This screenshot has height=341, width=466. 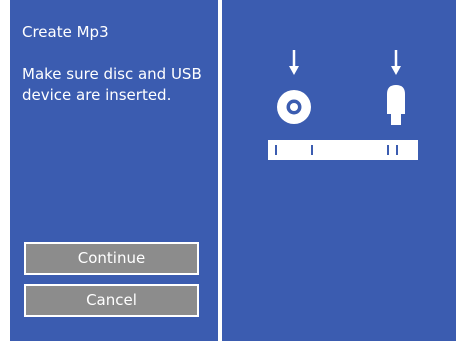 What do you see at coordinates (65, 32) in the screenshot?
I see `dialog-title: Create Mp3` at bounding box center [65, 32].